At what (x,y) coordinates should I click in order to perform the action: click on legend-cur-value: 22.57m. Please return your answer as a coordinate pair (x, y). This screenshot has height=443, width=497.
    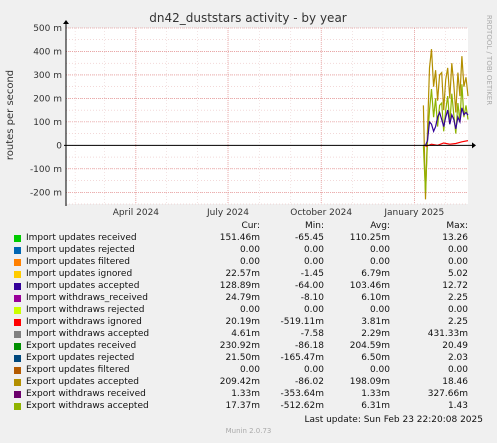
    Looking at the image, I should click on (242, 274).